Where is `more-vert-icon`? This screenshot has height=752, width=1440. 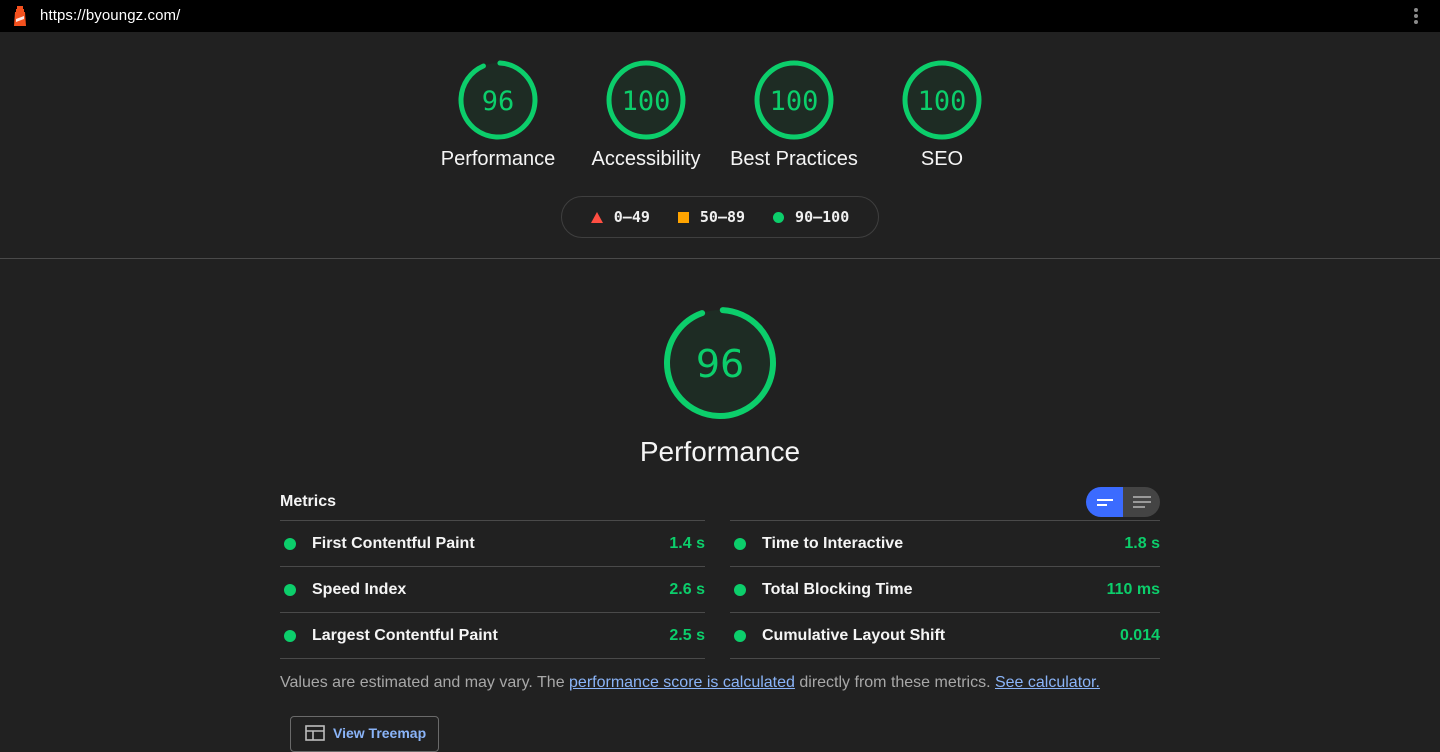
more-vert-icon is located at coordinates (1416, 16).